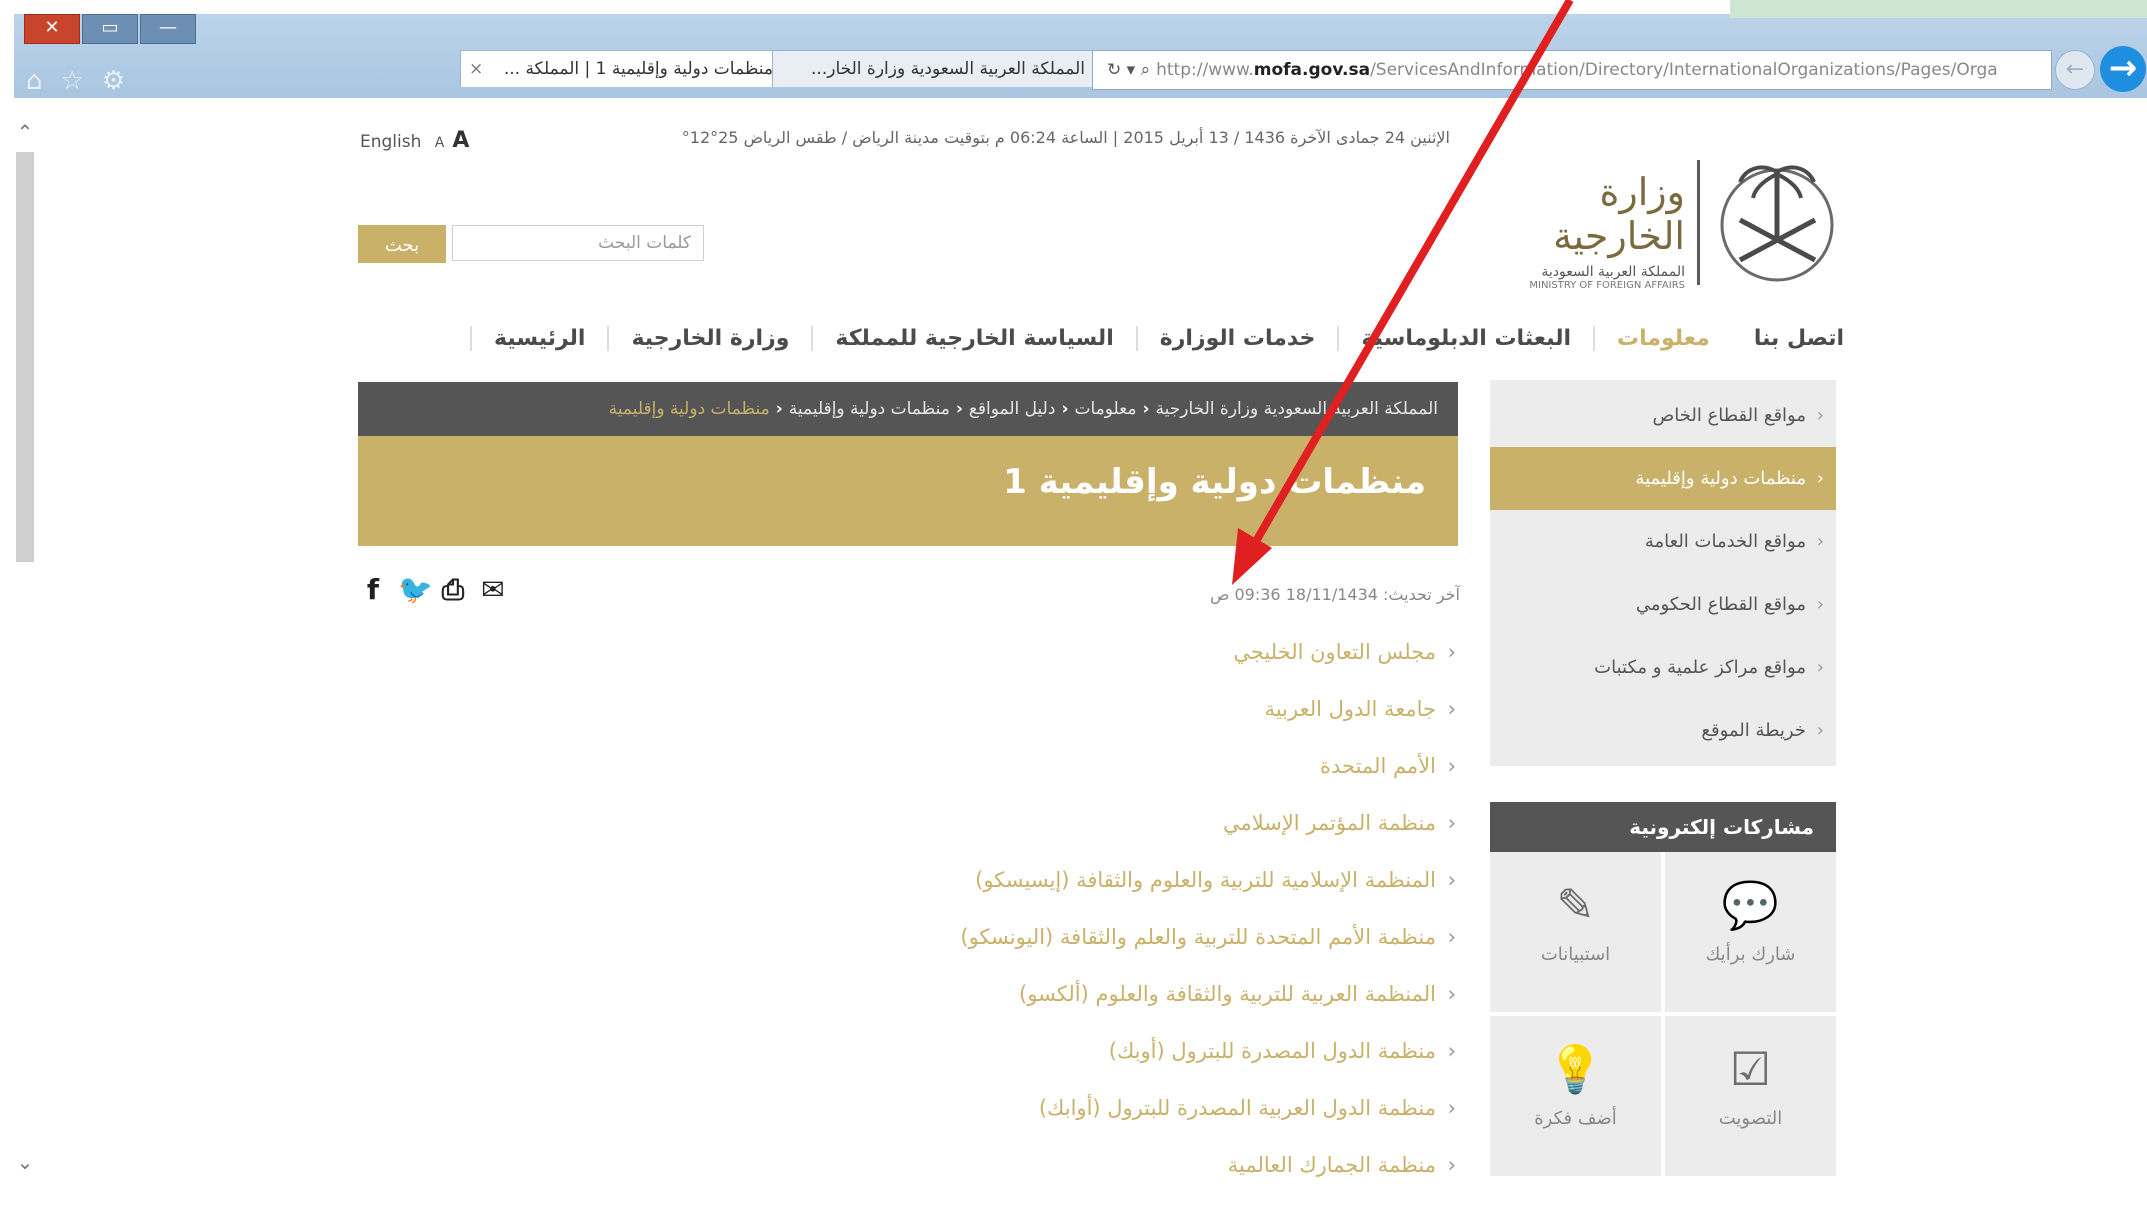  I want to click on browser-toolbar-icons: ⌂ ☆ ⚙, so click(75, 81).